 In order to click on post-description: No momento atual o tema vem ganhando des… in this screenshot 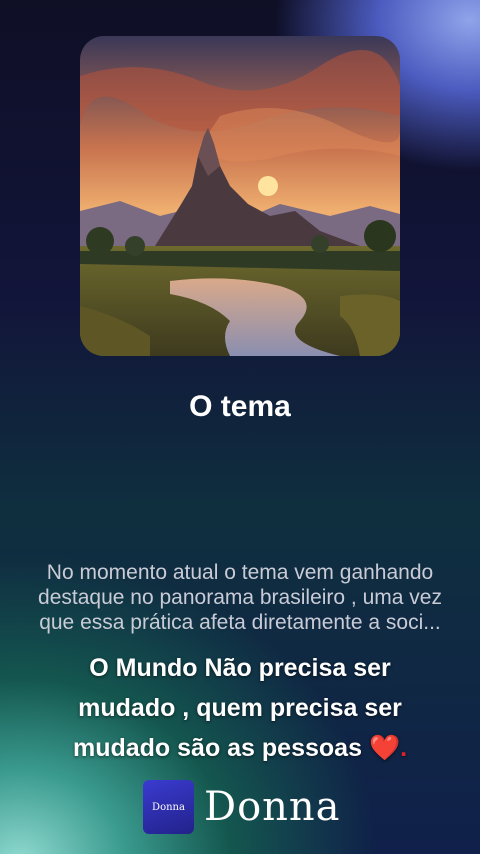, I will do `click(240, 597)`.